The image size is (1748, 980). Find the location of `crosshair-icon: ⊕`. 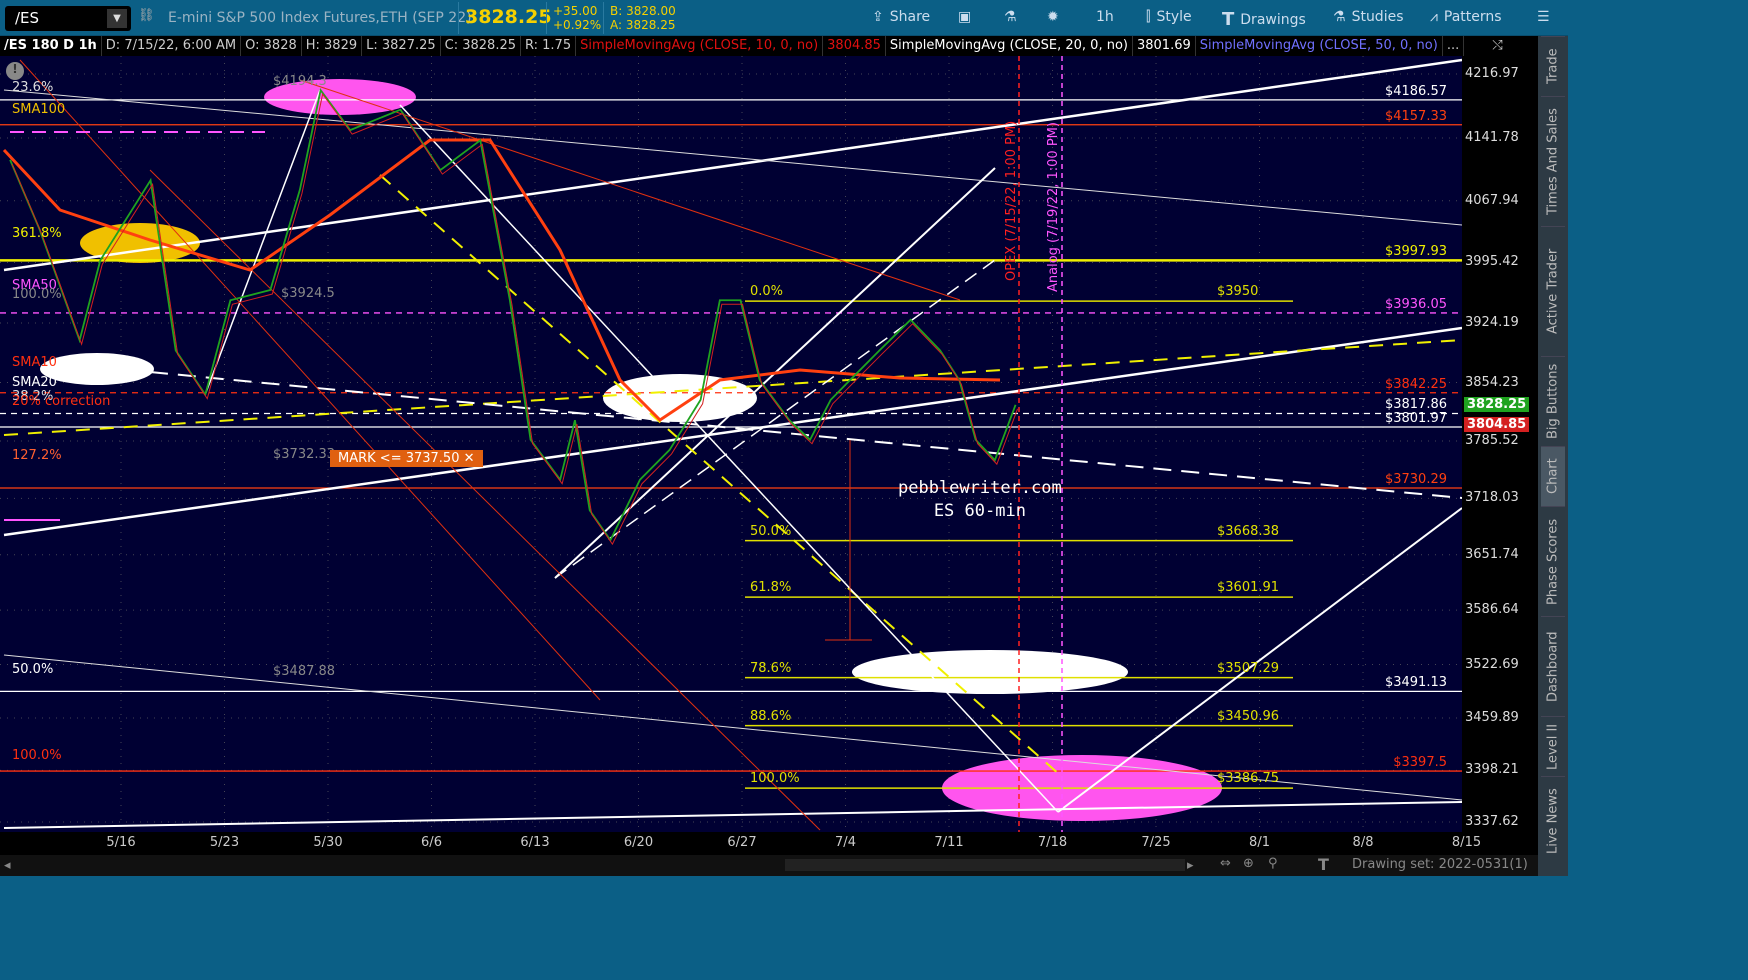

crosshair-icon: ⊕ is located at coordinates (1248, 863).